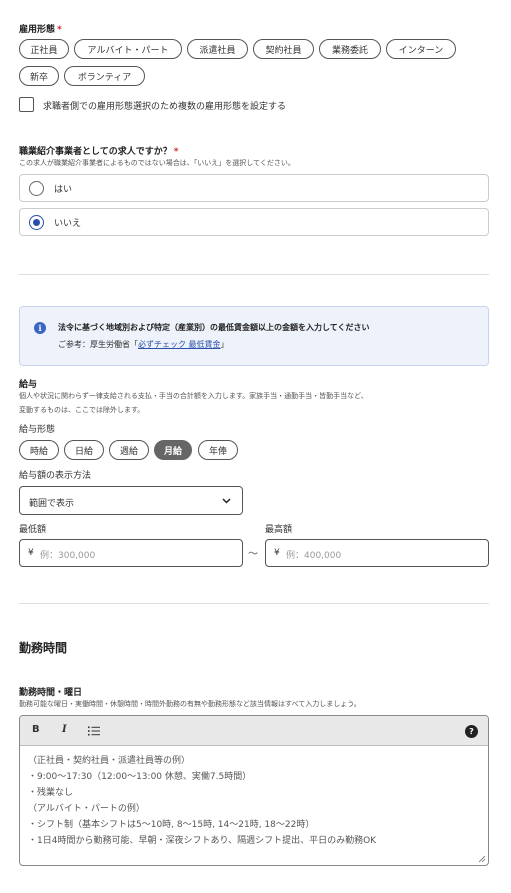 The height and width of the screenshot is (893, 511). What do you see at coordinates (40, 30) in the screenshot?
I see `employment-label: 雇用形態 *` at bounding box center [40, 30].